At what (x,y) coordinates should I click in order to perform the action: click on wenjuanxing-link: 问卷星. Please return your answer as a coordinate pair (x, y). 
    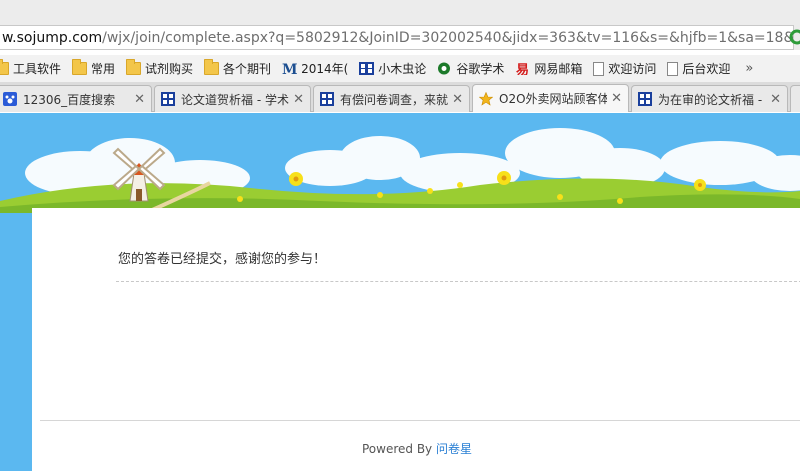
    Looking at the image, I should click on (454, 449).